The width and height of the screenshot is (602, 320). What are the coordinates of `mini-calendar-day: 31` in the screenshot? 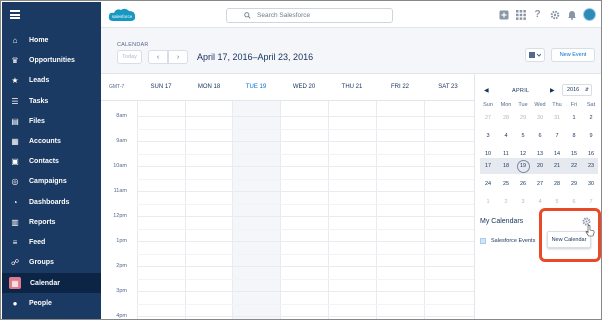 It's located at (557, 118).